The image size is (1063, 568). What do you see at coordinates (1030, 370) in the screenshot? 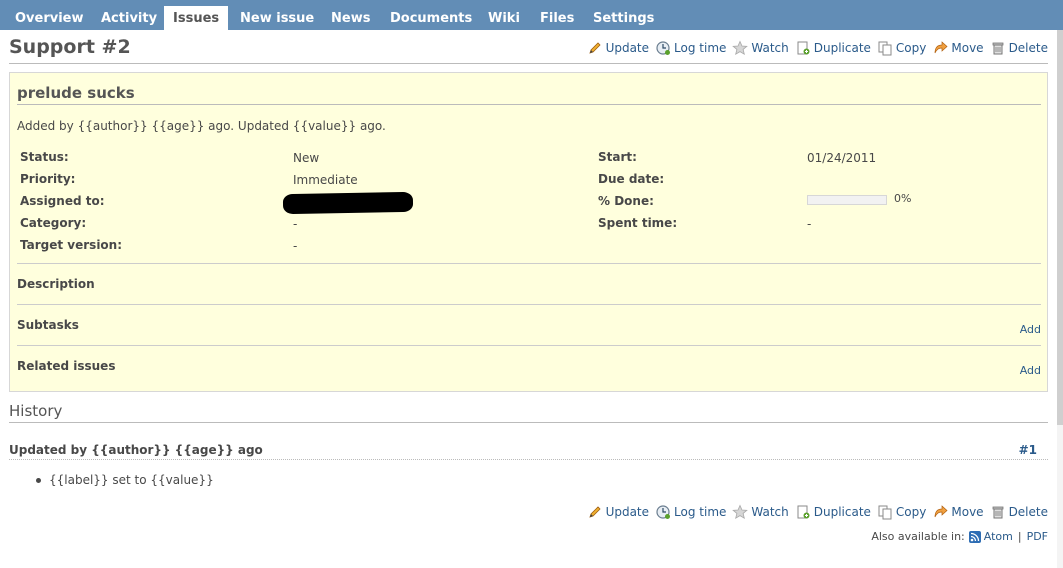
I see `add-relation-link: Add` at bounding box center [1030, 370].